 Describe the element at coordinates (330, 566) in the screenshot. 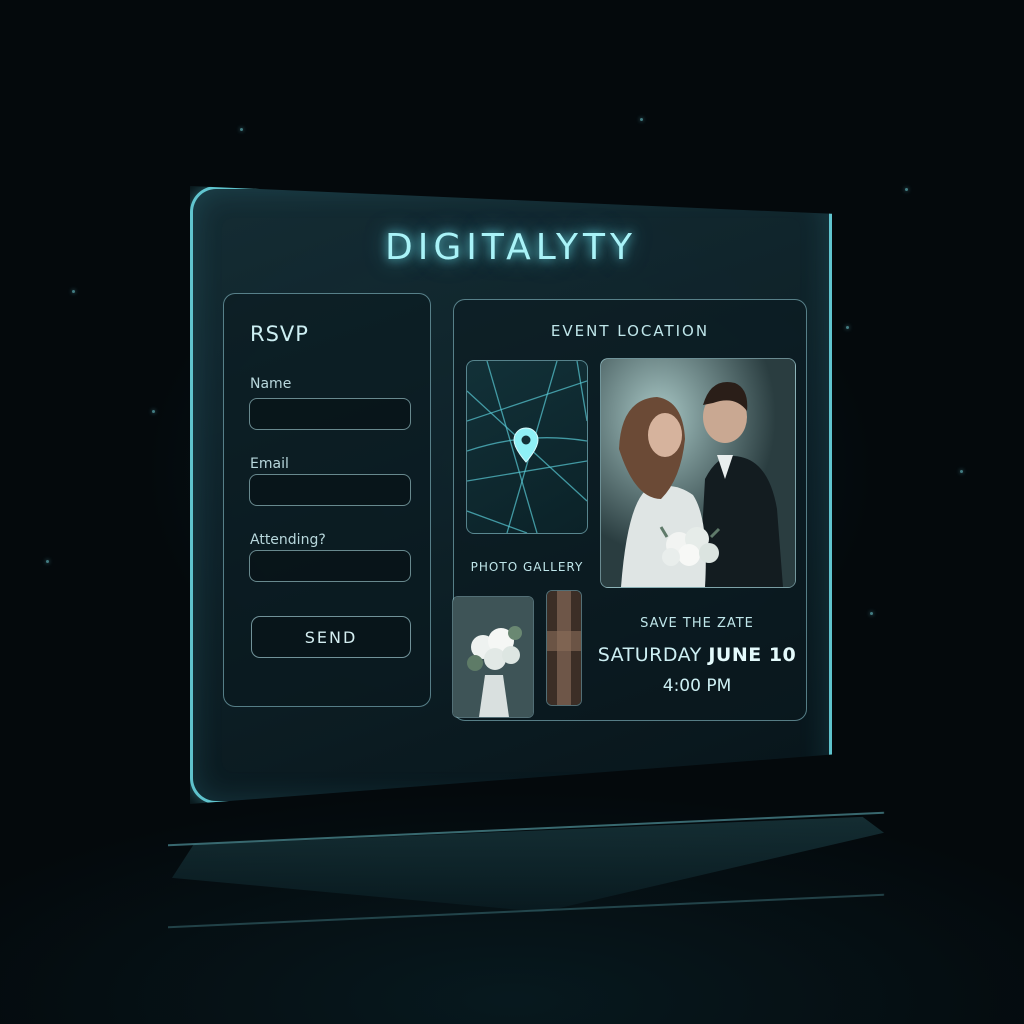

I see `attending-input` at that location.